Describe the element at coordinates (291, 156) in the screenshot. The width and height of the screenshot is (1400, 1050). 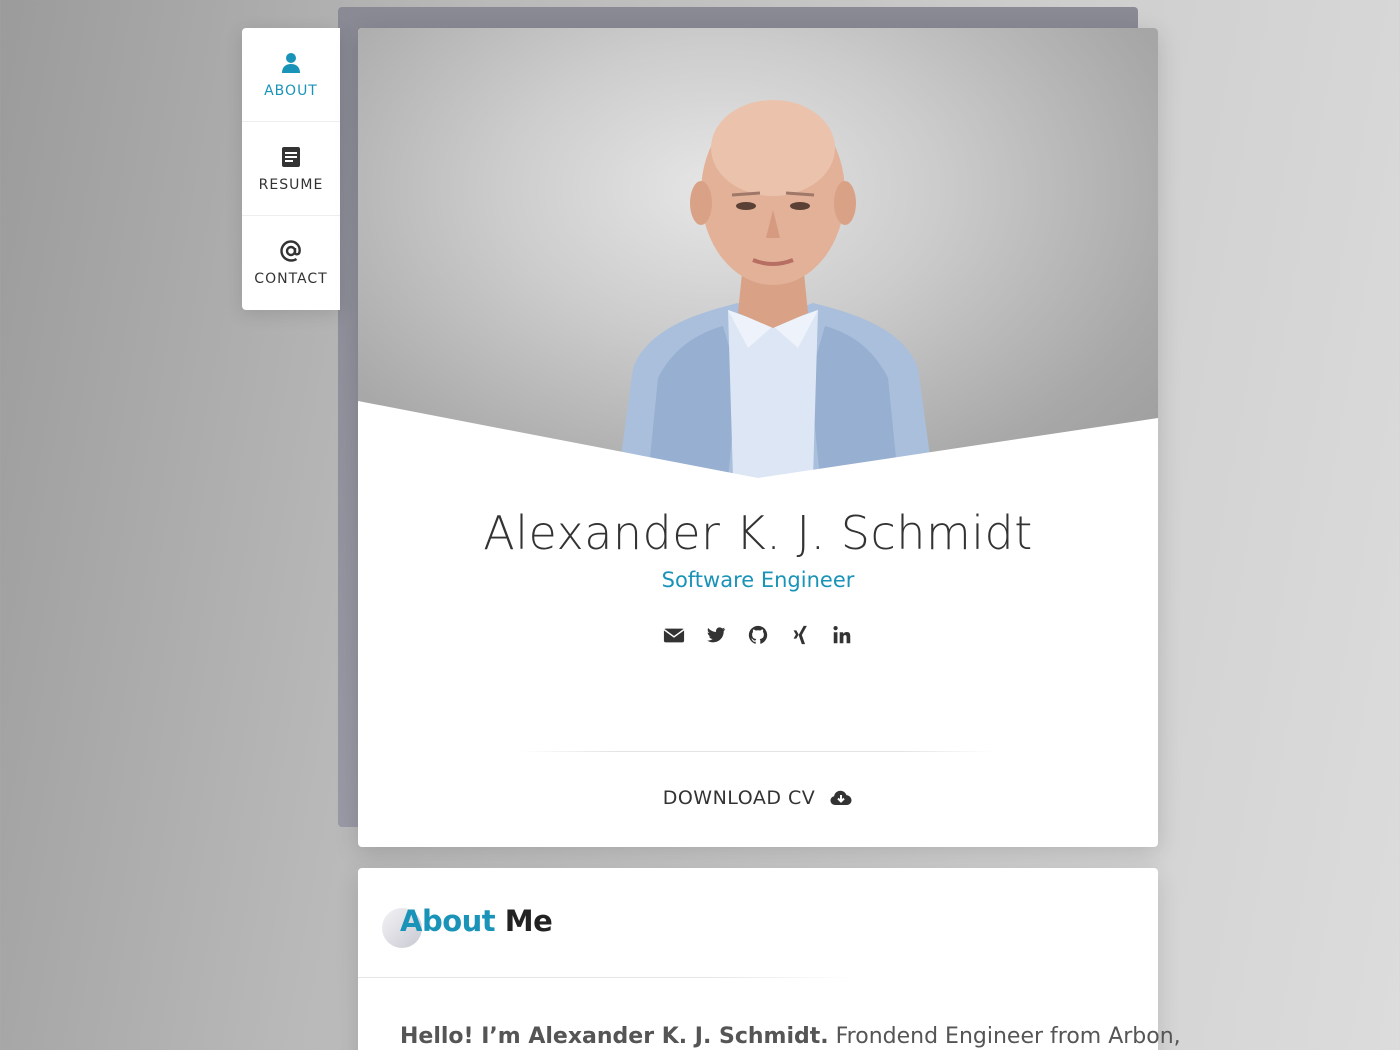
I see `document-icon` at that location.